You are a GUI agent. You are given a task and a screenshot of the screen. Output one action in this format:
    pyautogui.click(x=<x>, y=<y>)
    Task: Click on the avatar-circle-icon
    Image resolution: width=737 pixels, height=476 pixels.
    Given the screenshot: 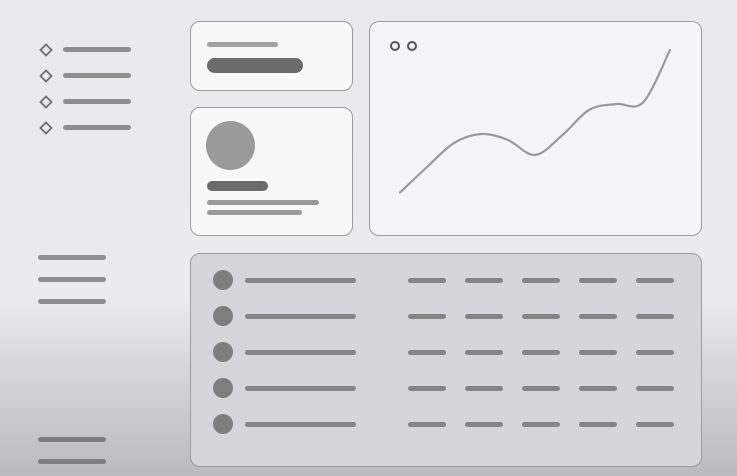 What is the action you would take?
    pyautogui.click(x=230, y=145)
    